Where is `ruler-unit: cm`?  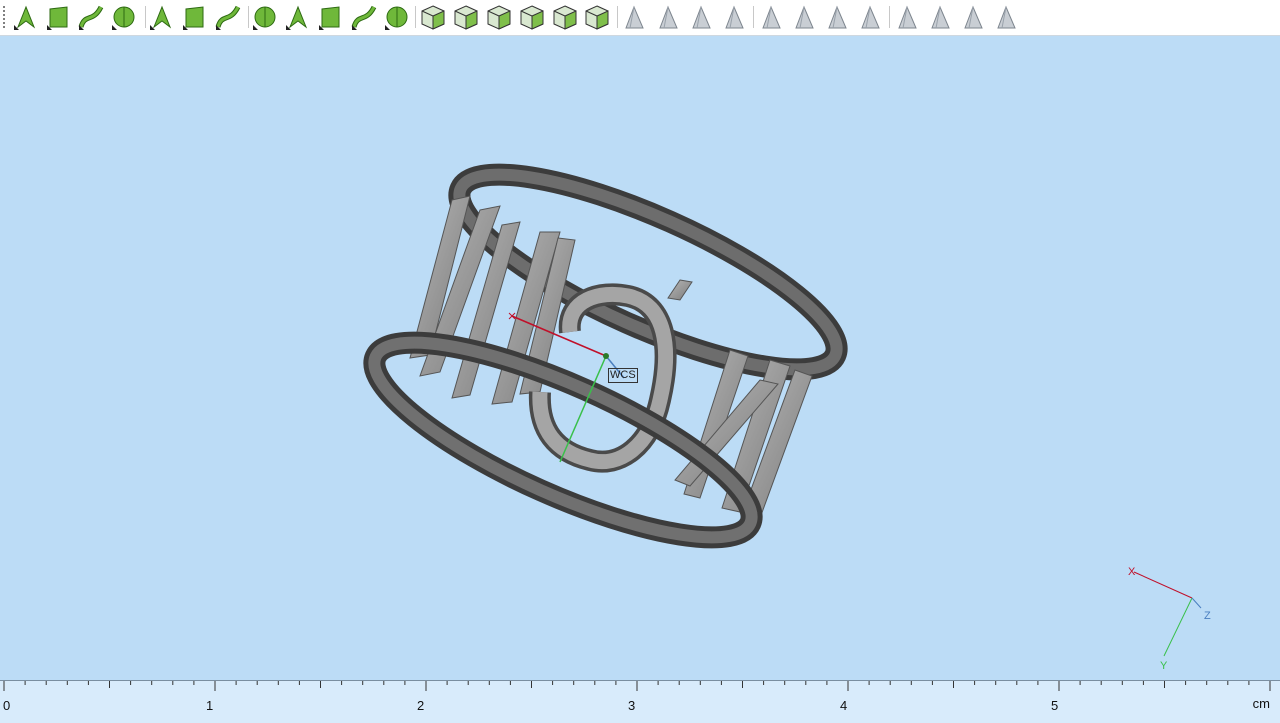
ruler-unit: cm is located at coordinates (1261, 703).